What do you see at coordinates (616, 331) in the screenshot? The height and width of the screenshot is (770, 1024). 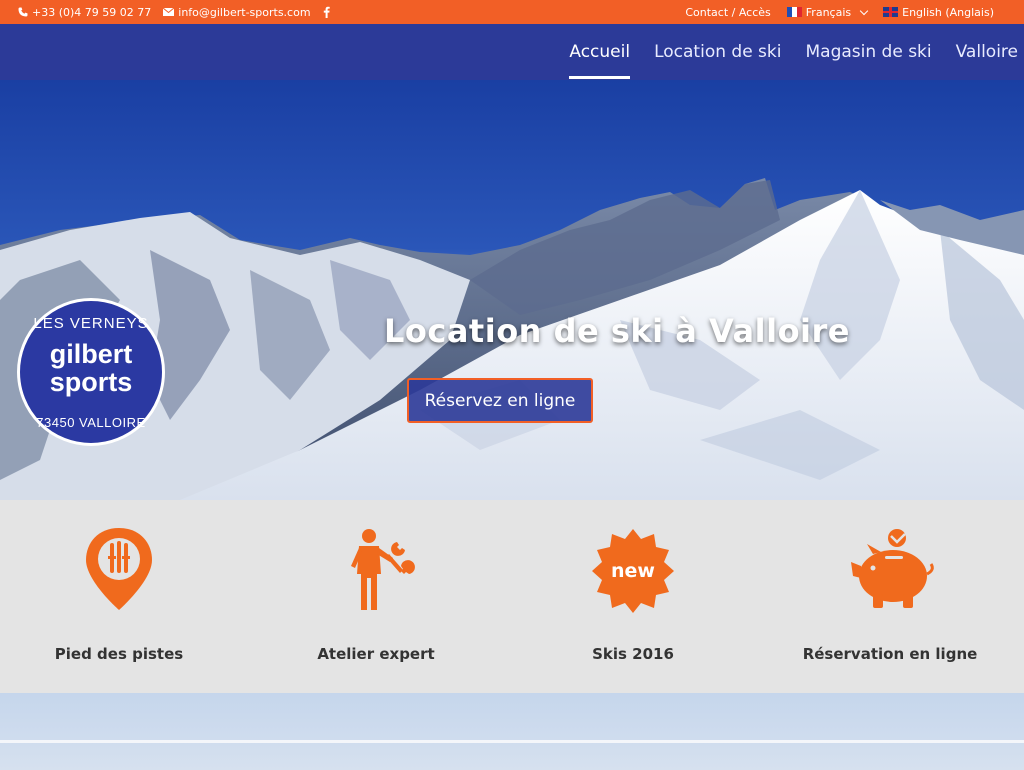 I see `hero-title: Location de ski à Valloire` at bounding box center [616, 331].